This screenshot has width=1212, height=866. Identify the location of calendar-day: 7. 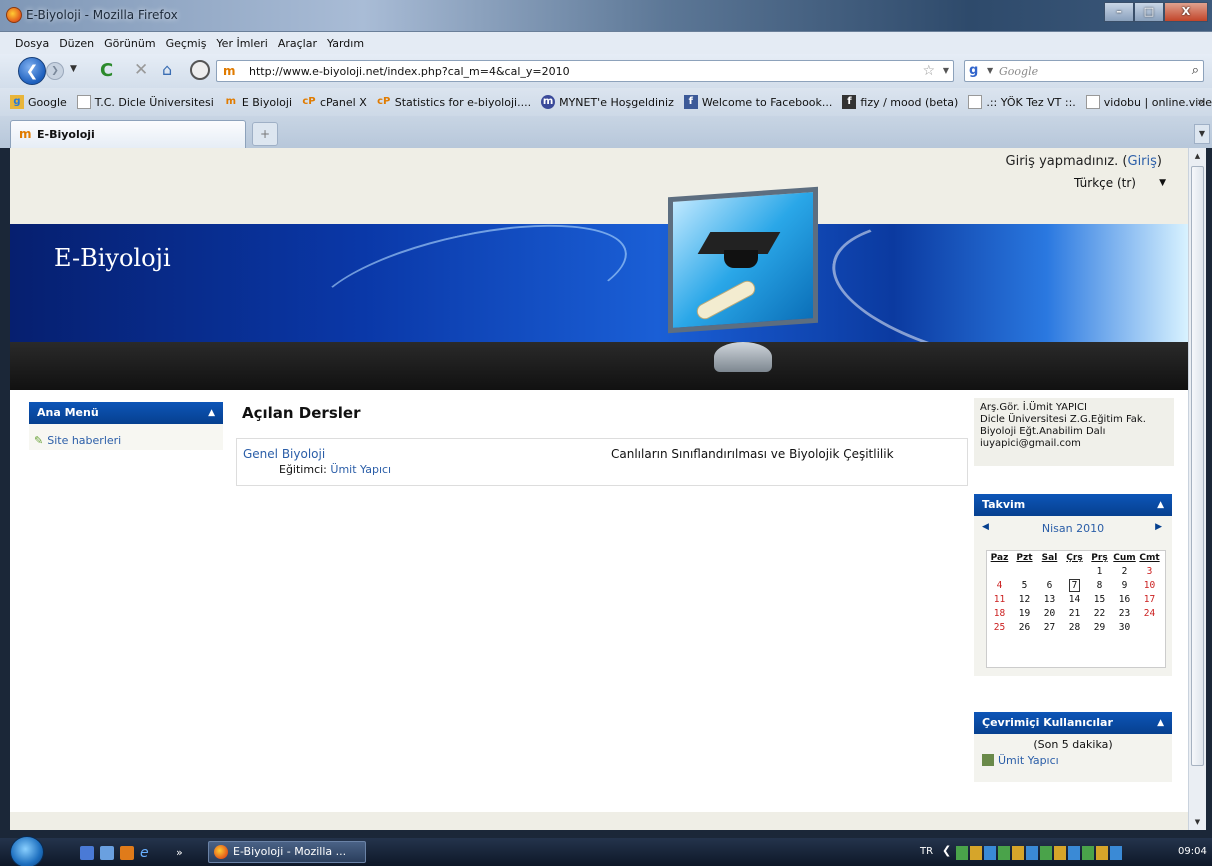
(1074, 586).